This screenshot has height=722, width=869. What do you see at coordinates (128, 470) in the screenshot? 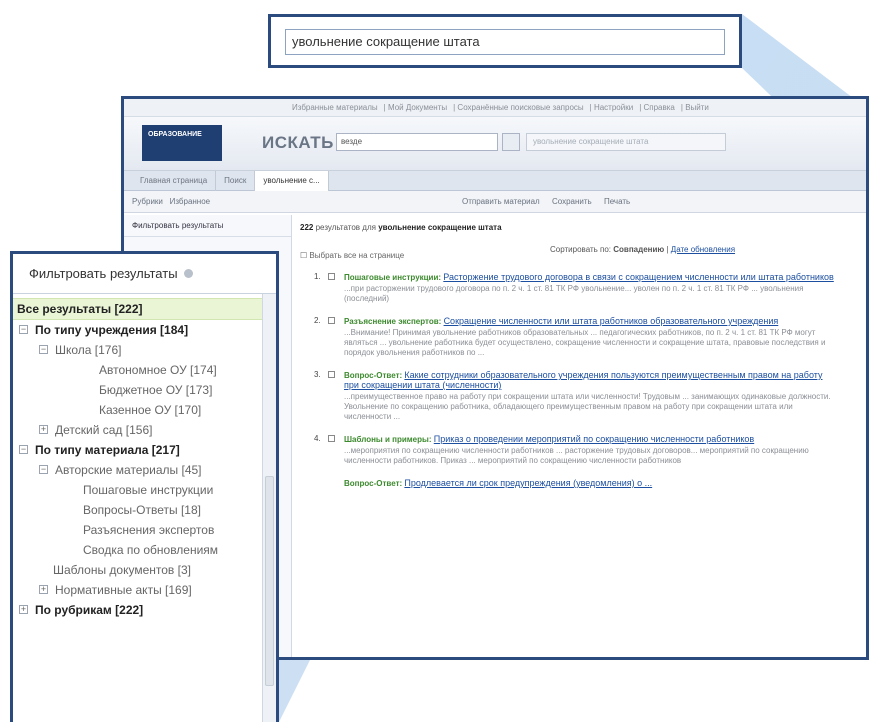
I see `filter-tree-label: Авторские материалы [45]` at bounding box center [128, 470].